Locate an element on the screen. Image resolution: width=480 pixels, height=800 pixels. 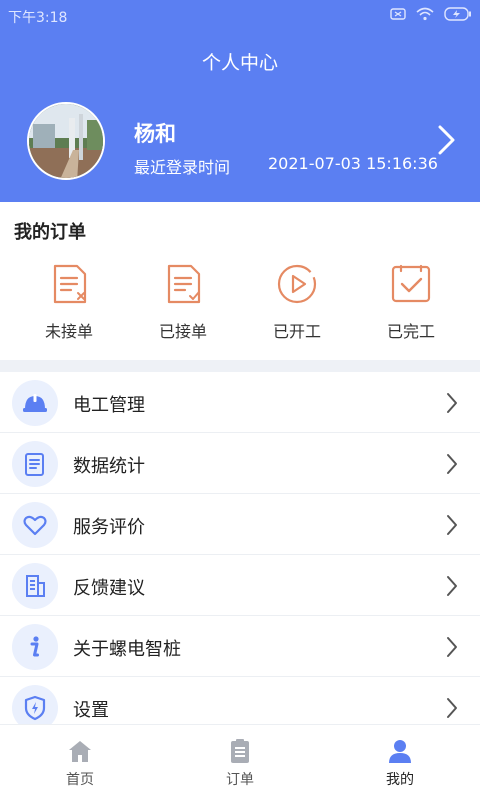
order-item-started: 已开工 is located at coordinates (297, 302).